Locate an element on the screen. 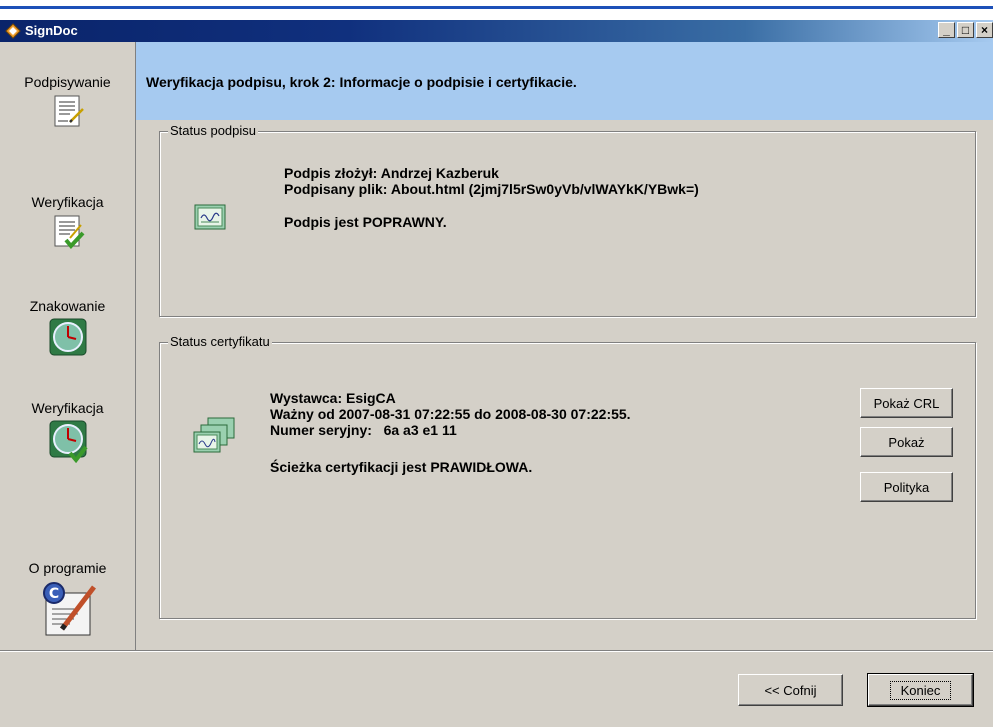 This screenshot has width=993, height=727. top-border is located at coordinates (496, 5).